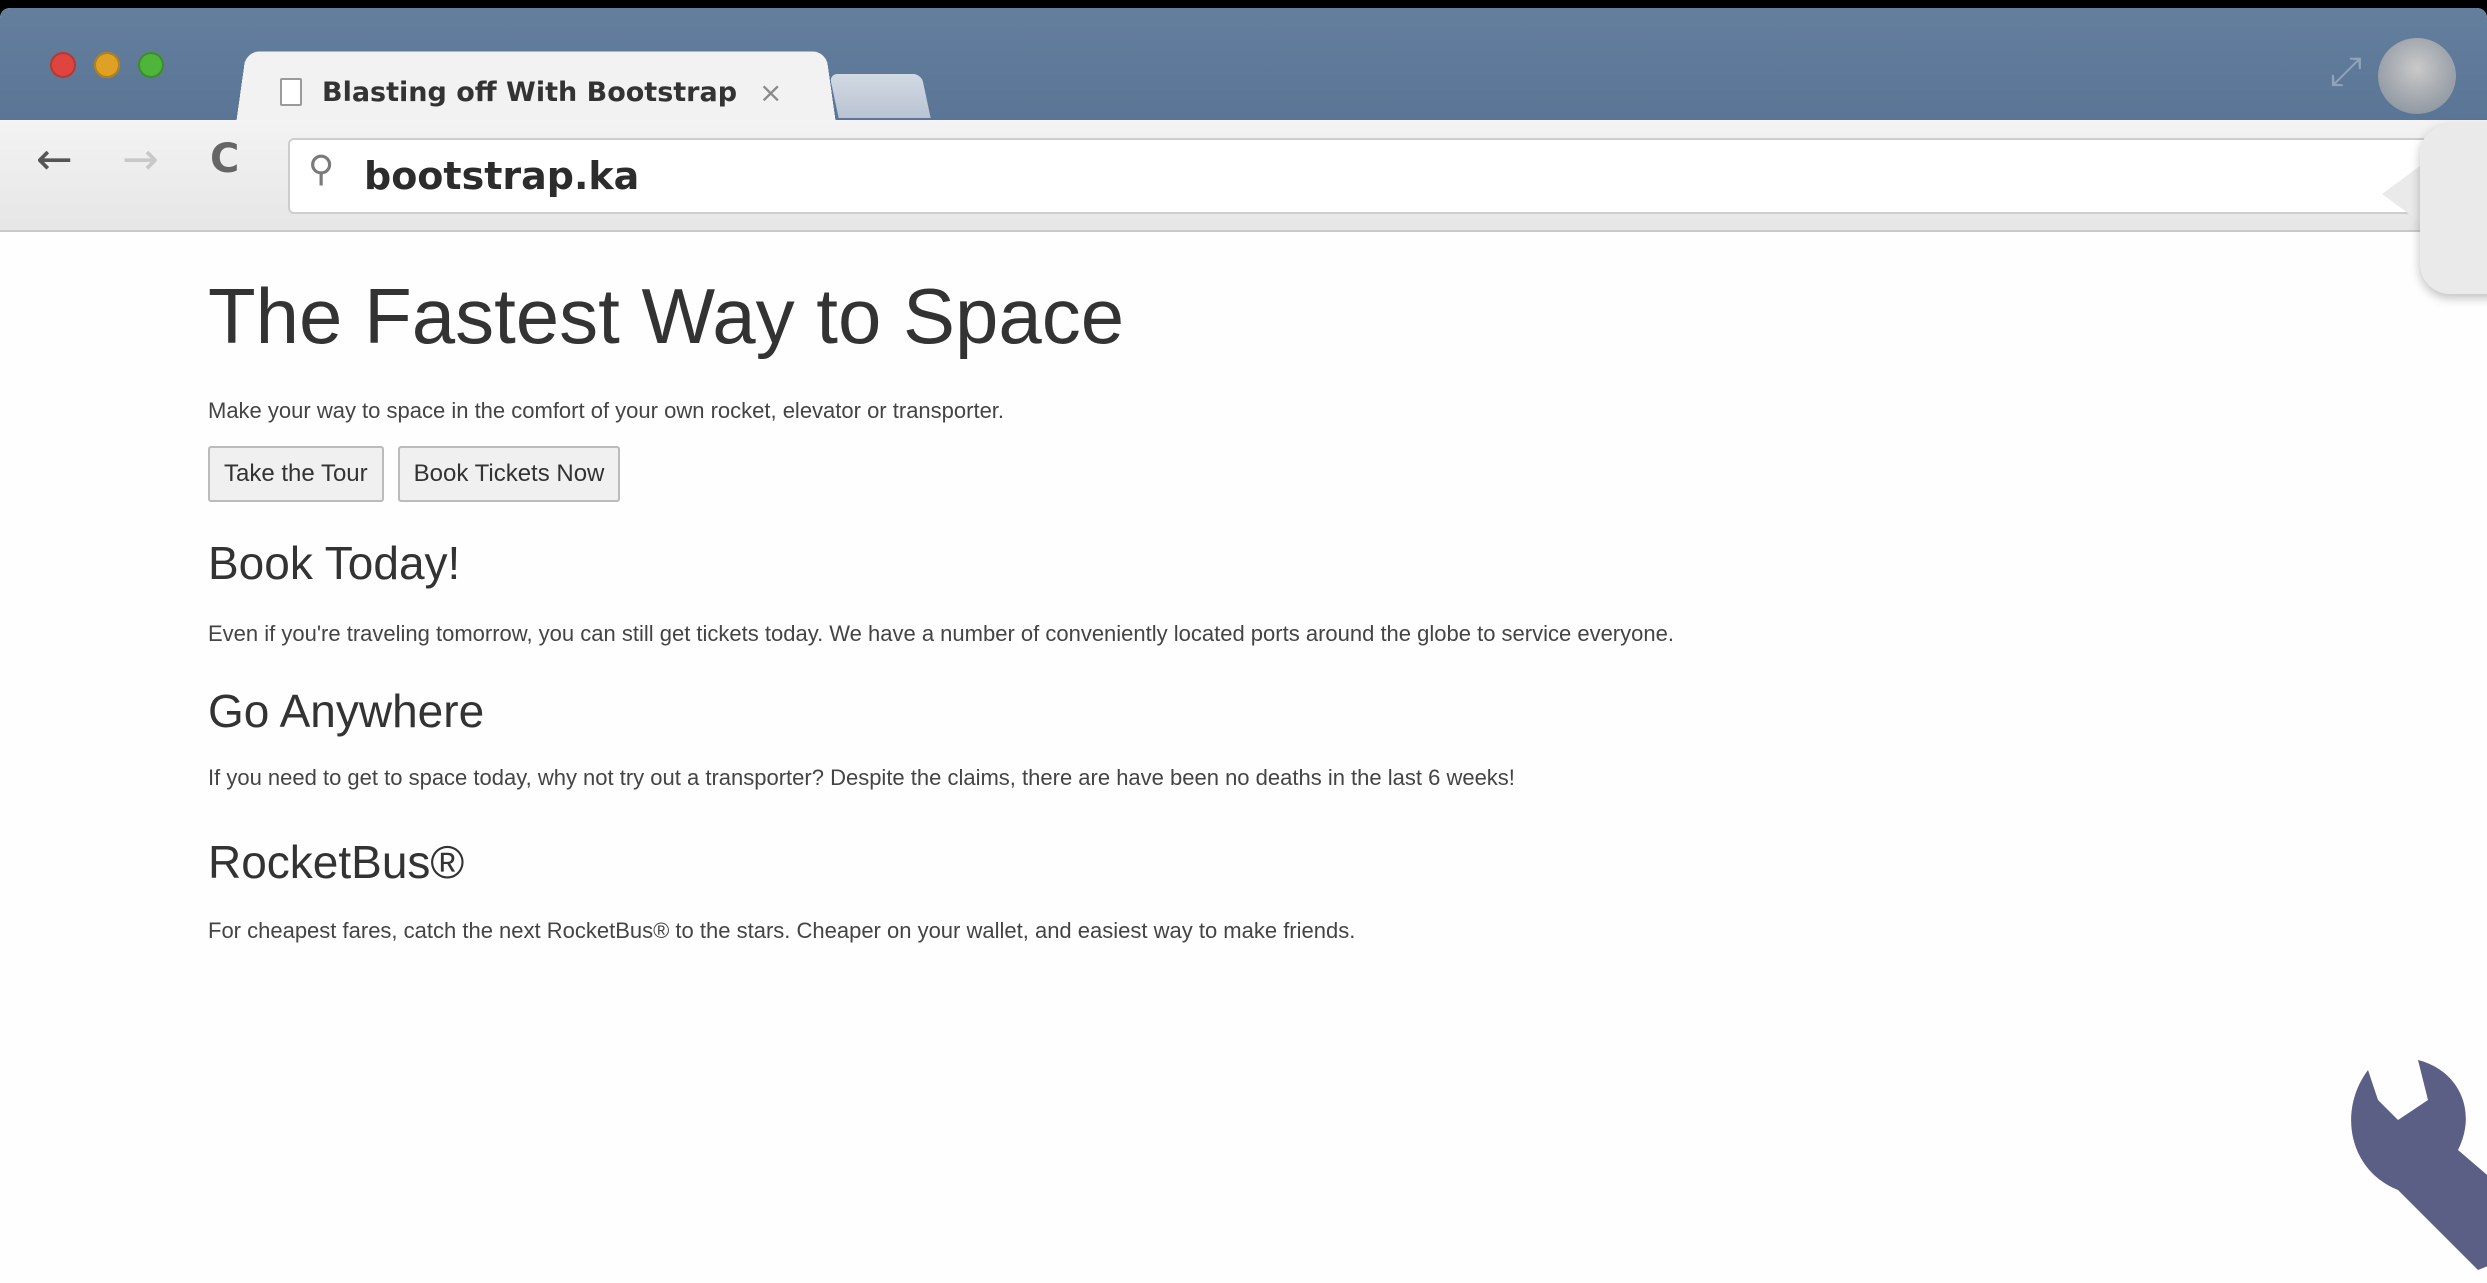  What do you see at coordinates (54, 159) in the screenshot?
I see `back-button: ←` at bounding box center [54, 159].